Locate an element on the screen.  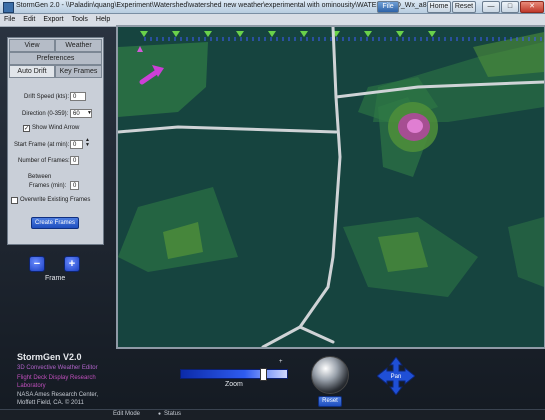
start-frame-stepper: ▲ ▼ is located at coordinates (87, 143).